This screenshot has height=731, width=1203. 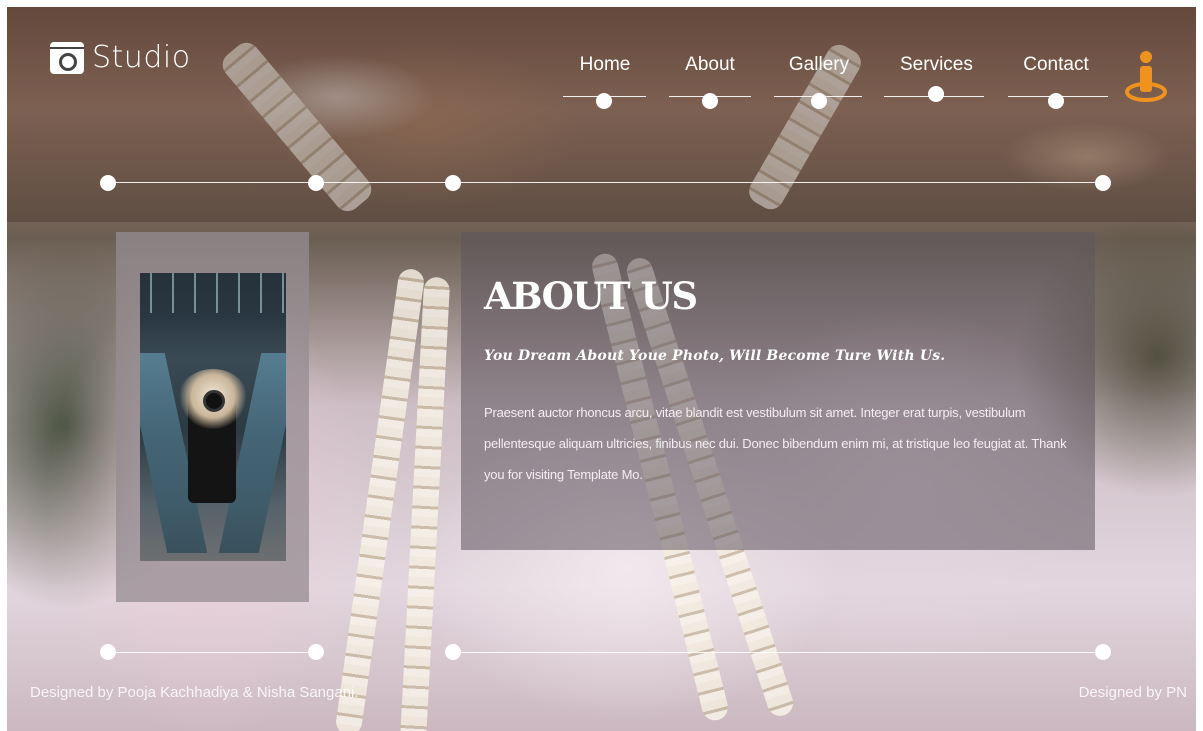 What do you see at coordinates (67, 57) in the screenshot?
I see `camera-icon` at bounding box center [67, 57].